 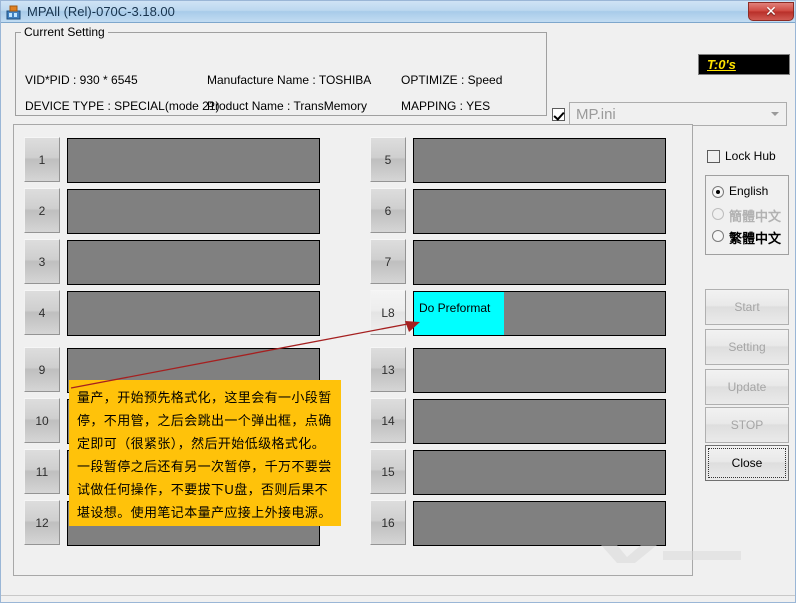 I want to click on slot-row: L8 Do Preformat, so click(x=520, y=313).